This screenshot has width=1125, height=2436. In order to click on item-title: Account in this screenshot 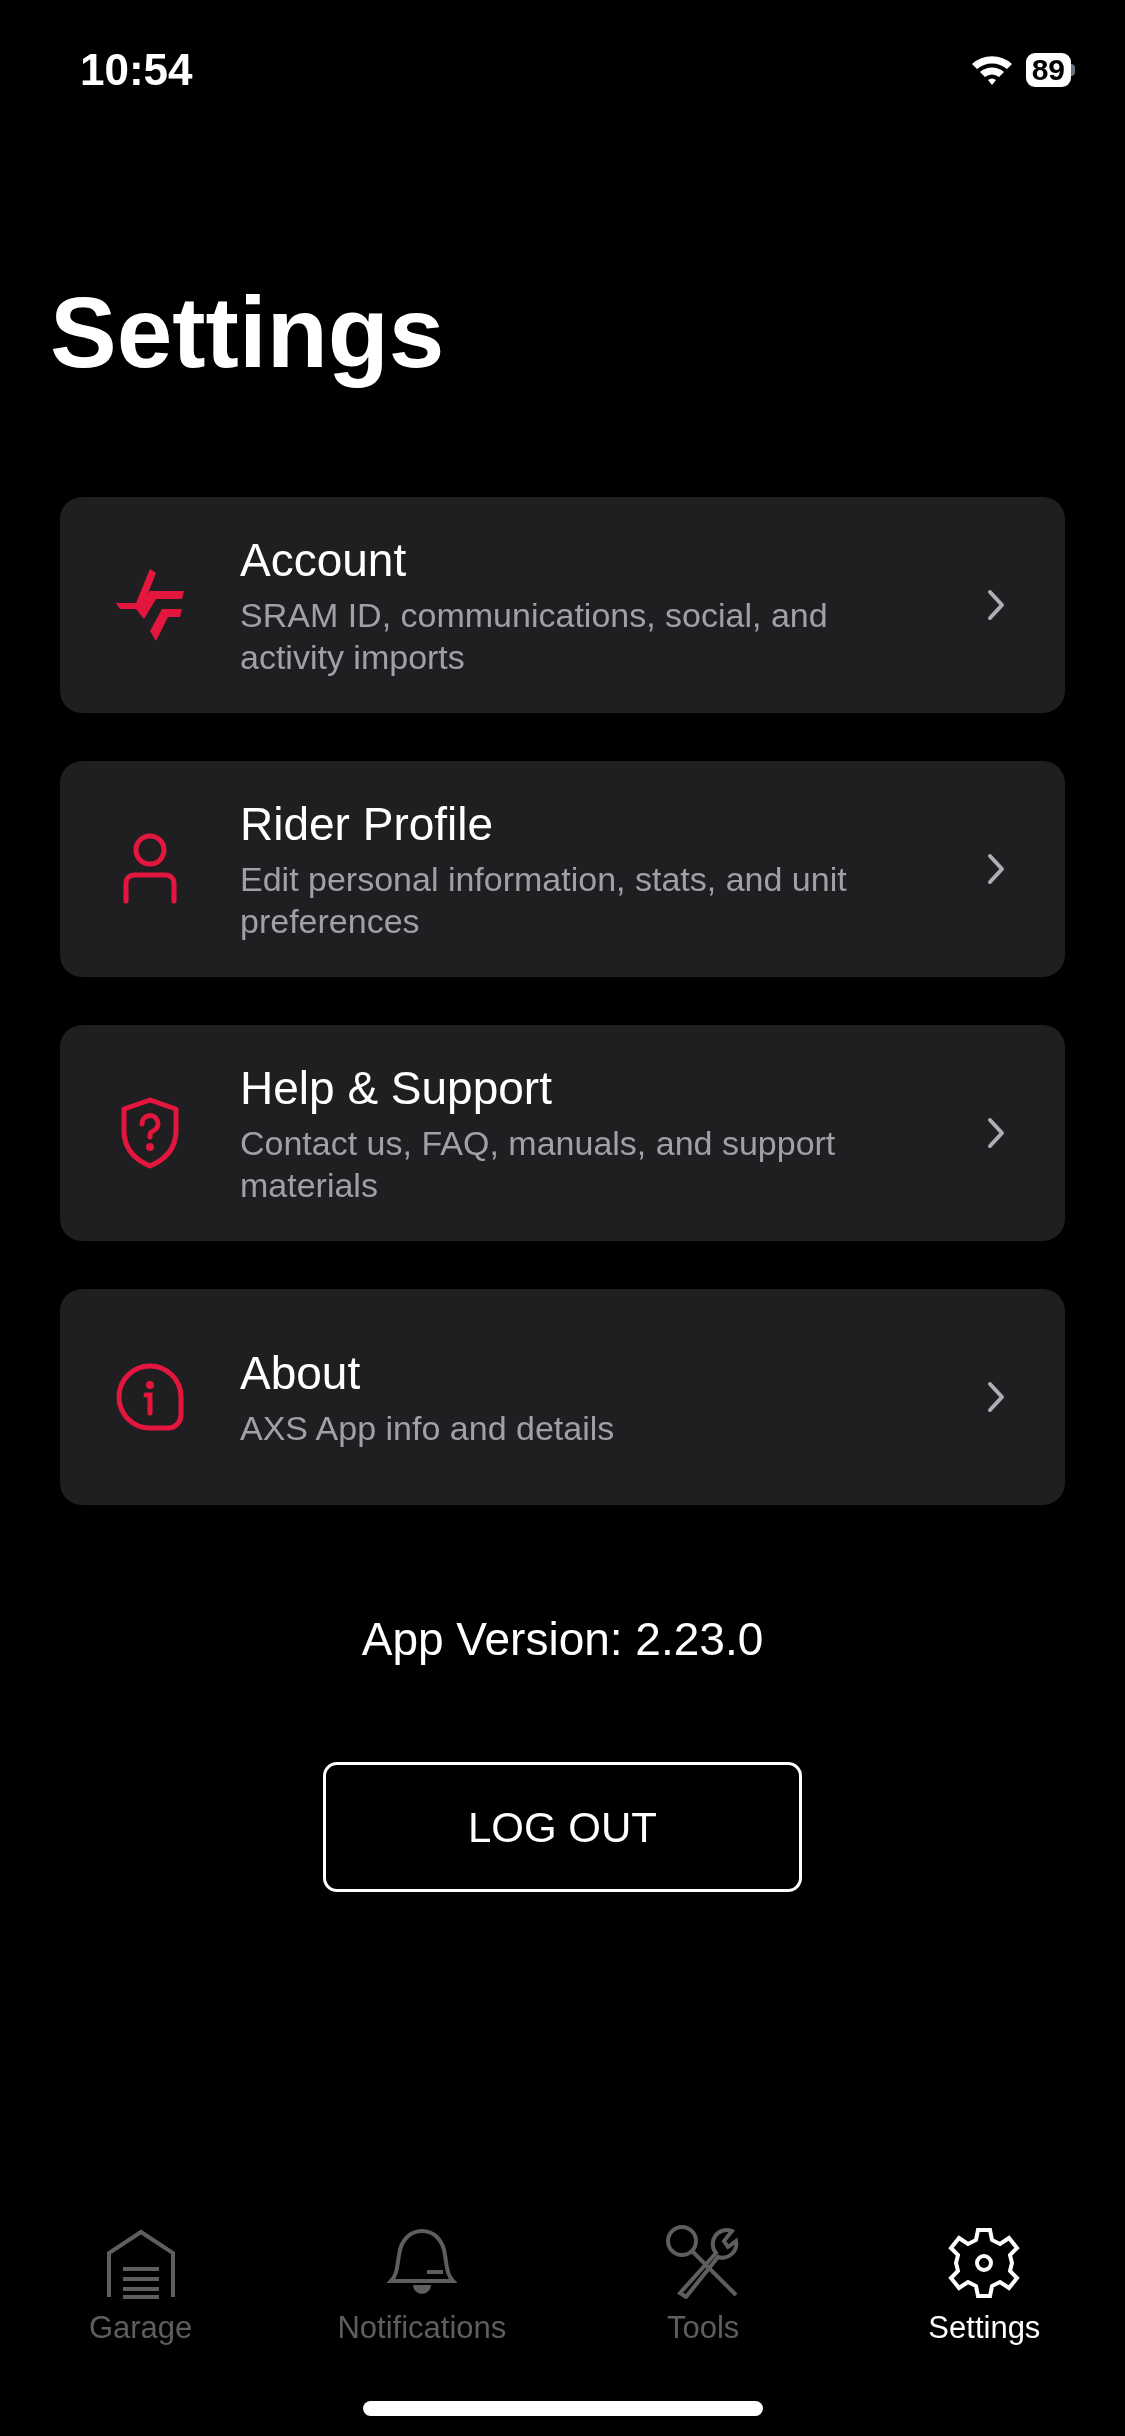, I will do `click(324, 560)`.